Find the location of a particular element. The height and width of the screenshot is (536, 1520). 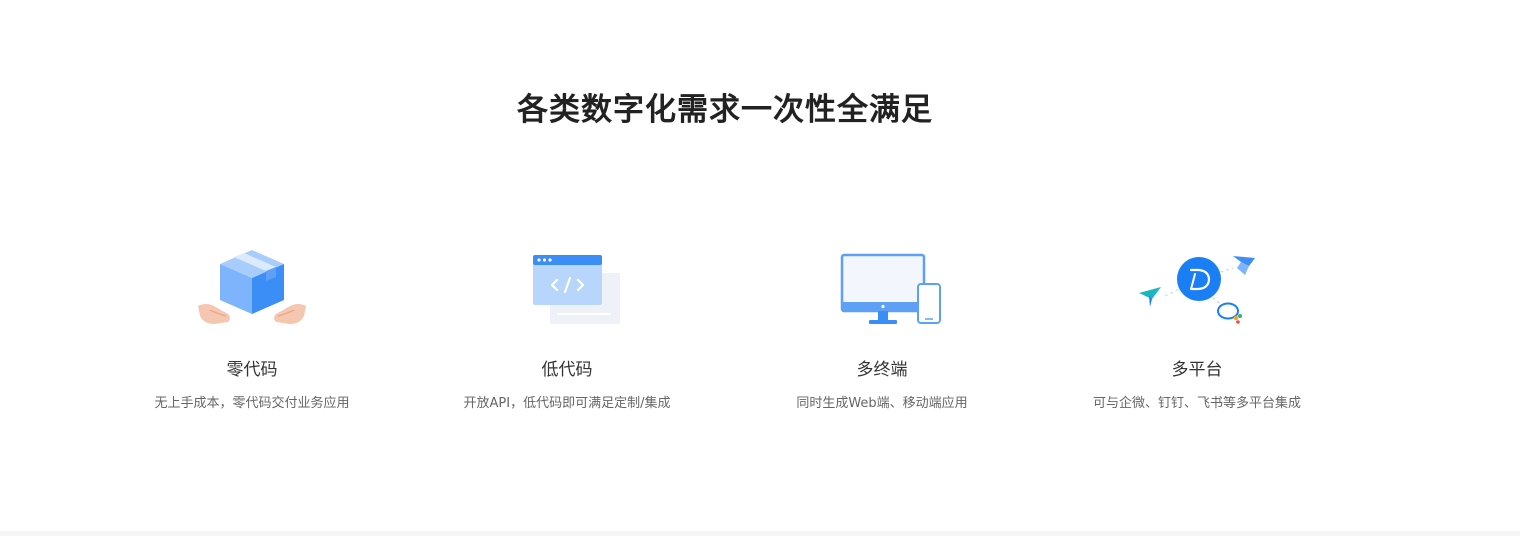

feature-name: 低代码 is located at coordinates (567, 370).